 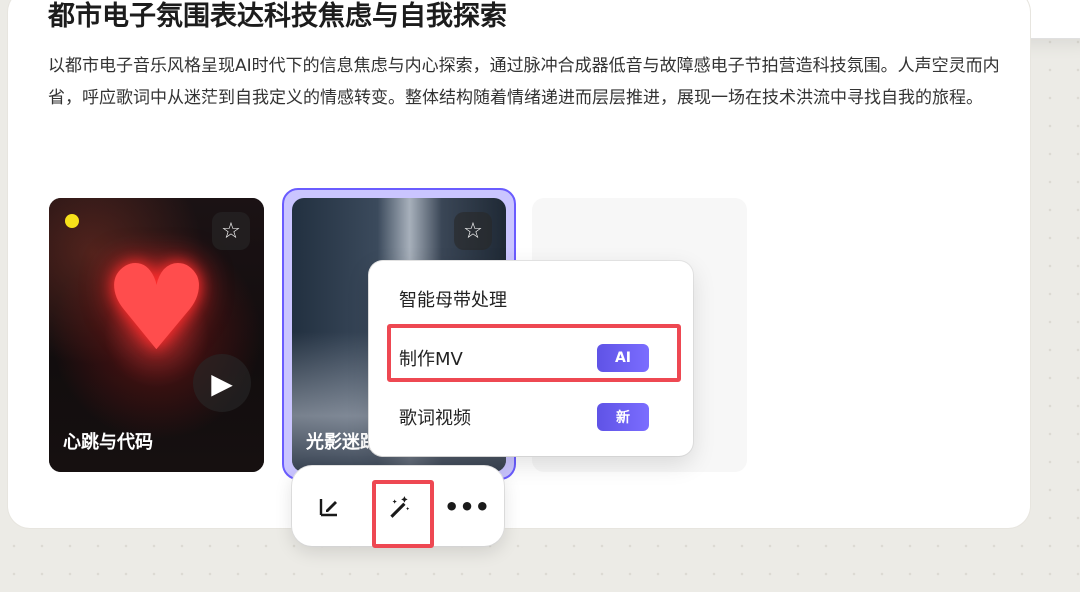 I want to click on menu-item-label: 智能母带处理, so click(x=453, y=300).